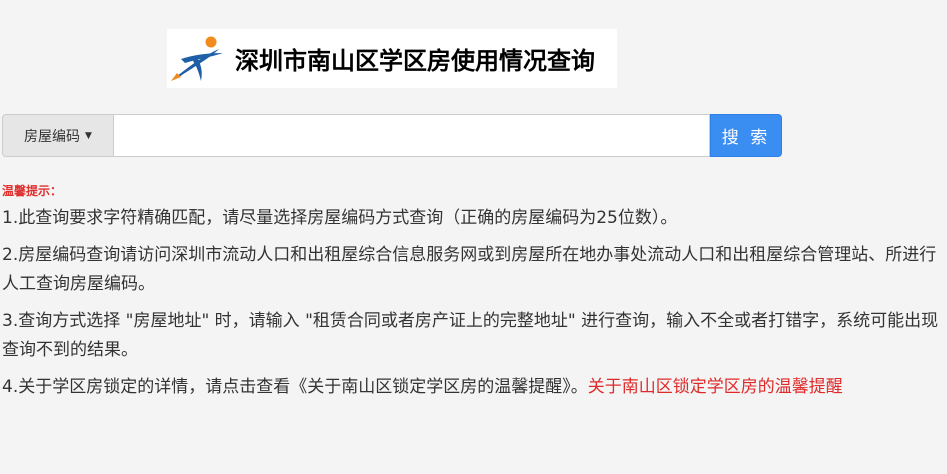 The height and width of the screenshot is (474, 947). I want to click on search-type-label: 房屋编码, so click(52, 136).